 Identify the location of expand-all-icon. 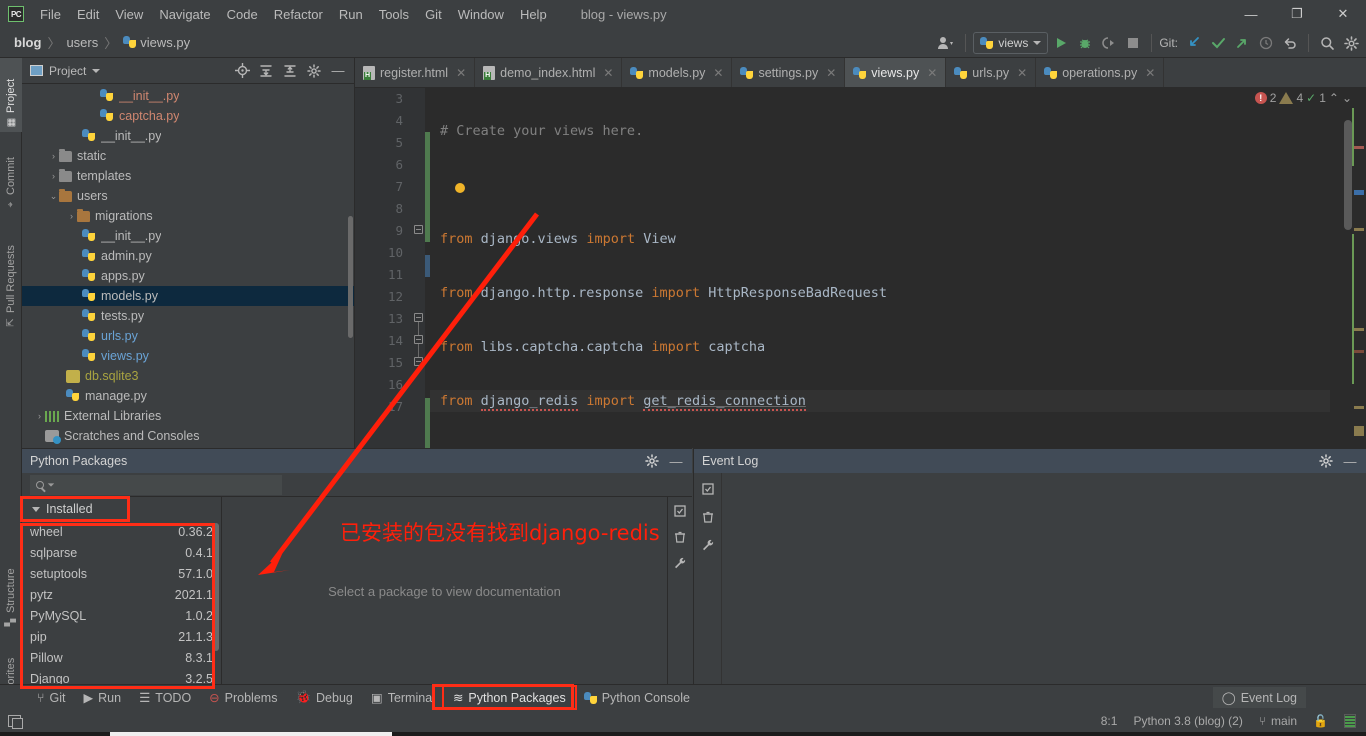
(266, 71).